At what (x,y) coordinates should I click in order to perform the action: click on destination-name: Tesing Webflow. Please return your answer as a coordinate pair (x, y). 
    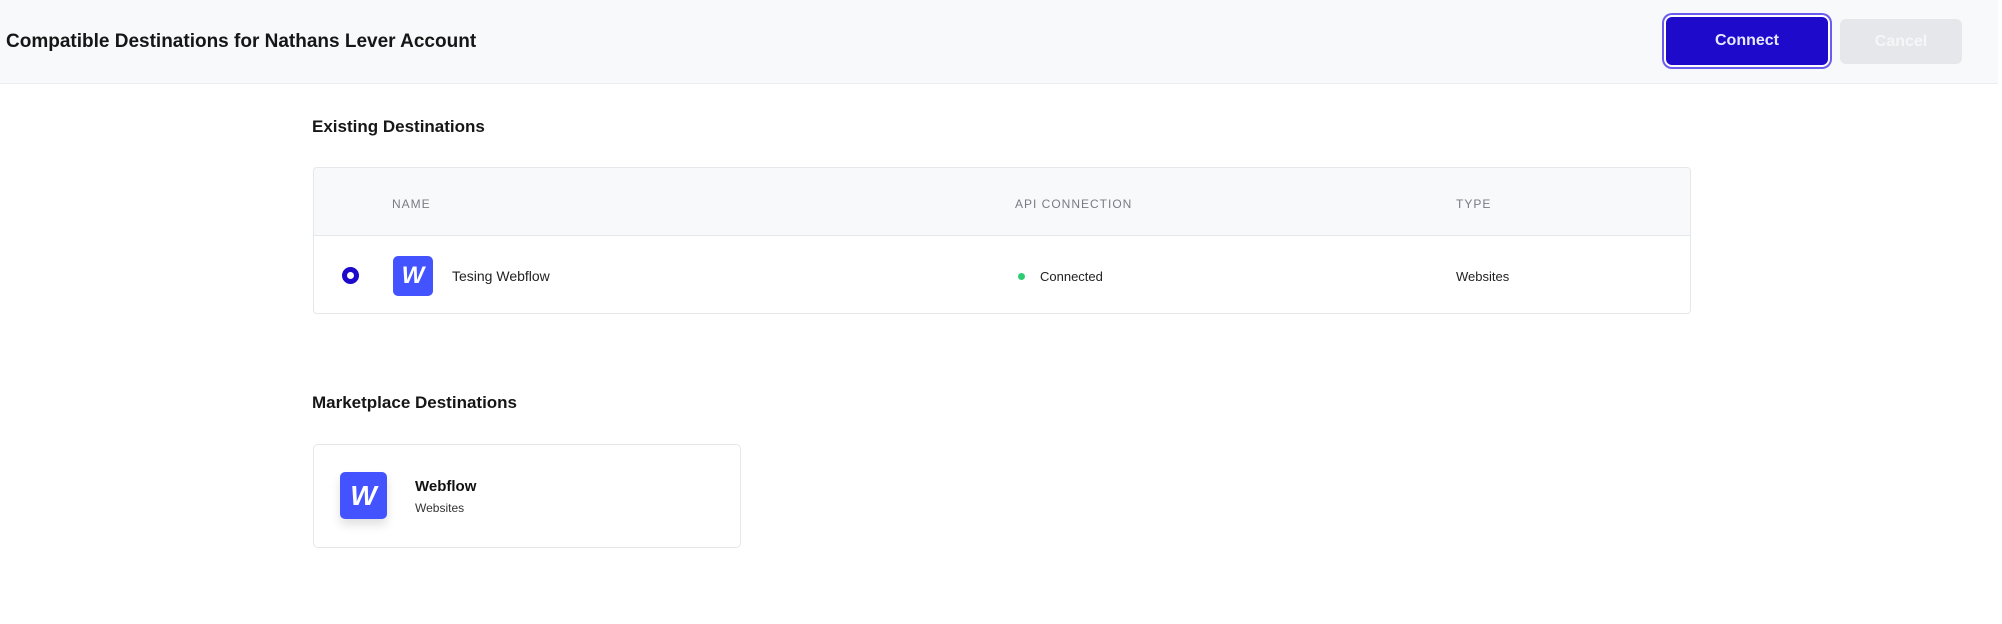
    Looking at the image, I should click on (501, 276).